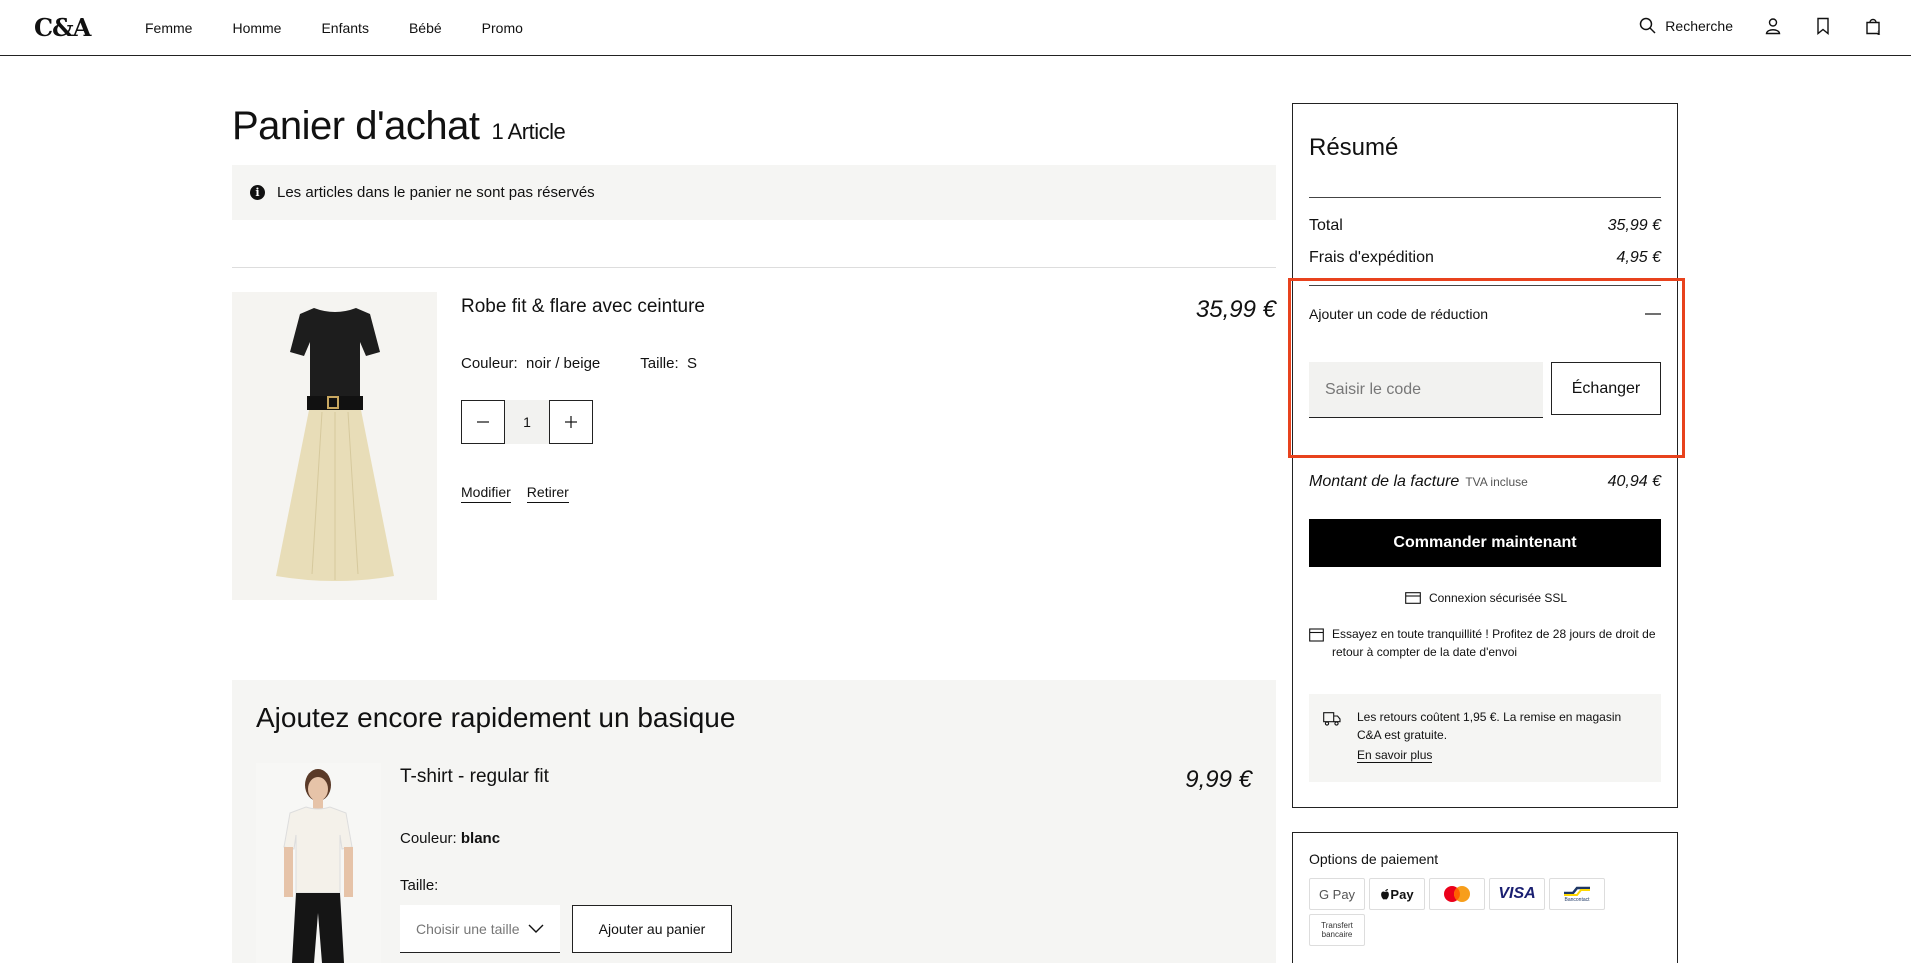 The height and width of the screenshot is (963, 1911). I want to click on product-image, so click(334, 446).